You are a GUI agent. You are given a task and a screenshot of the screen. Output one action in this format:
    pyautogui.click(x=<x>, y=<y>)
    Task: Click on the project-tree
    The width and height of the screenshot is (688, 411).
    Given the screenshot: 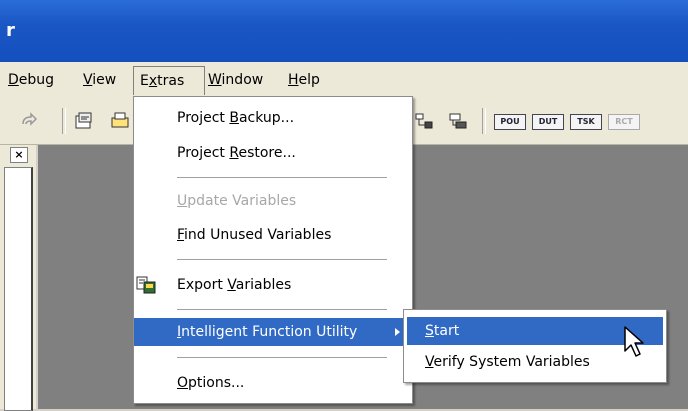 What is the action you would take?
    pyautogui.click(x=18, y=289)
    